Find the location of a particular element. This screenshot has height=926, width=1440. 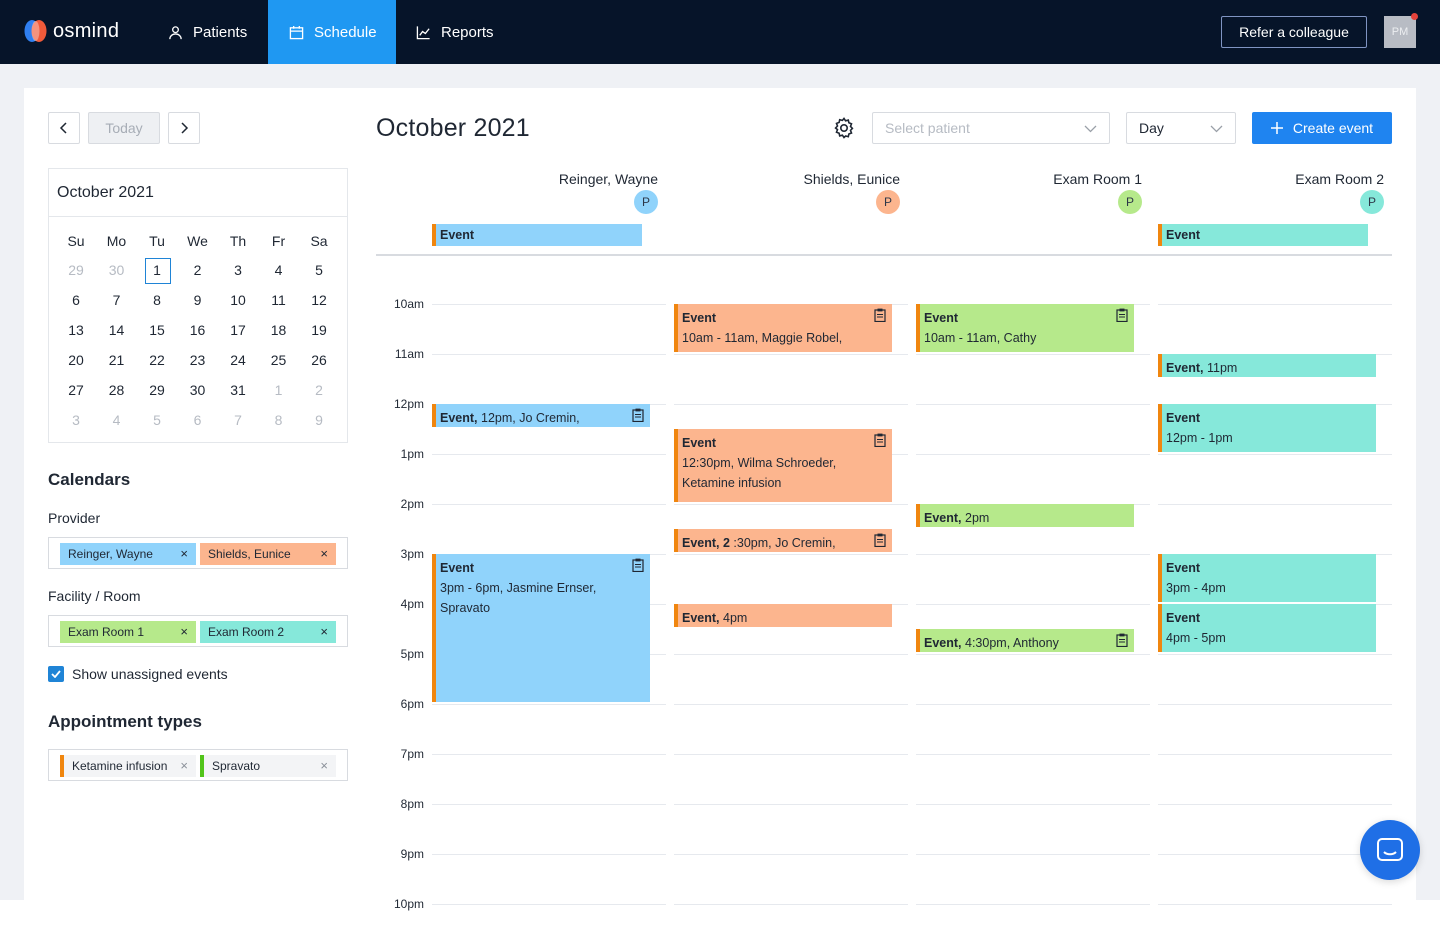

event-title: Event, 2 is located at coordinates (706, 543).